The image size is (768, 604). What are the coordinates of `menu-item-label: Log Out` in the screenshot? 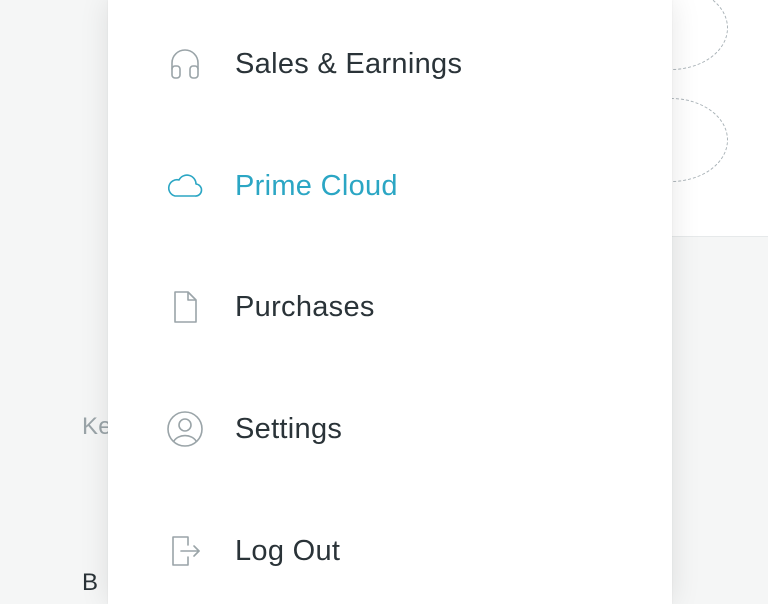 It's located at (288, 550).